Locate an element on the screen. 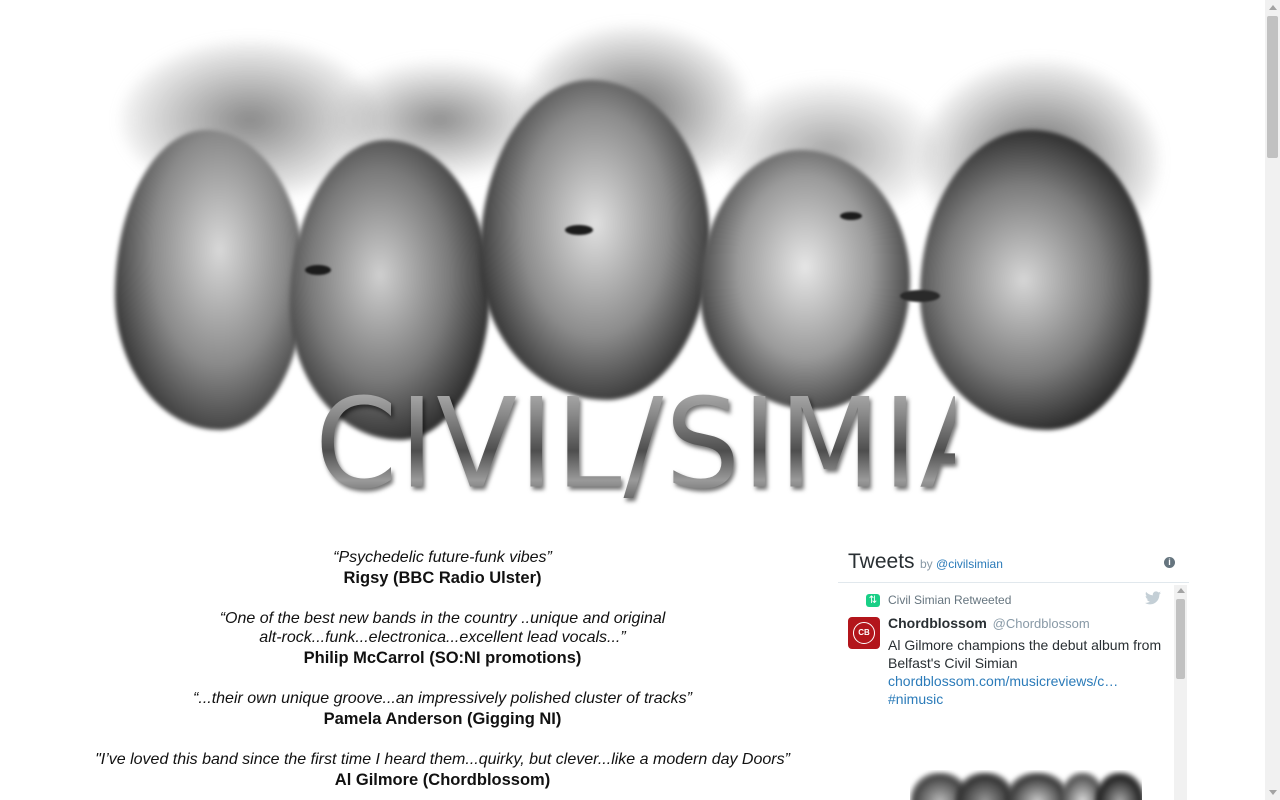 This screenshot has width=1280, height=800. tweet-hashtag: #nimusic is located at coordinates (1029, 699).